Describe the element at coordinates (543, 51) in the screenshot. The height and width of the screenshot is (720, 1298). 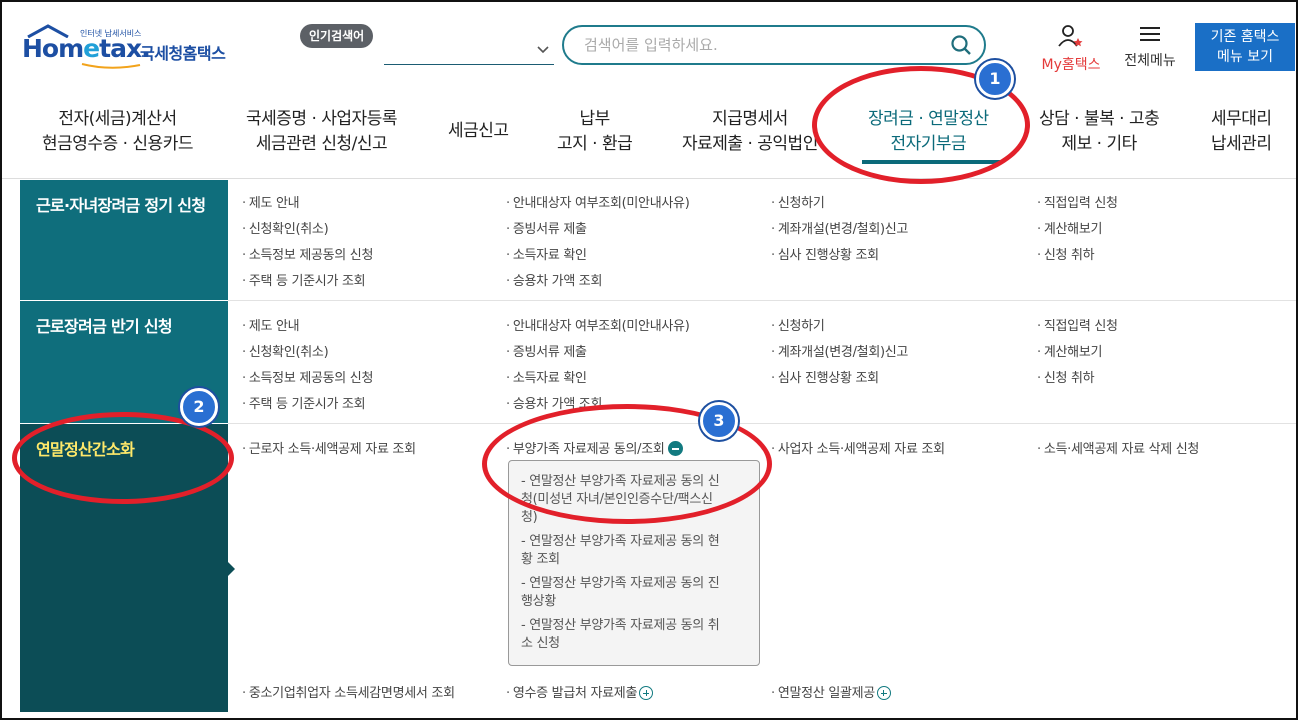
I see `chevron-down-icon` at that location.